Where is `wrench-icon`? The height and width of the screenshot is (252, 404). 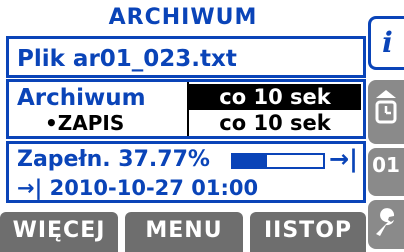
wrench-icon is located at coordinates (386, 224).